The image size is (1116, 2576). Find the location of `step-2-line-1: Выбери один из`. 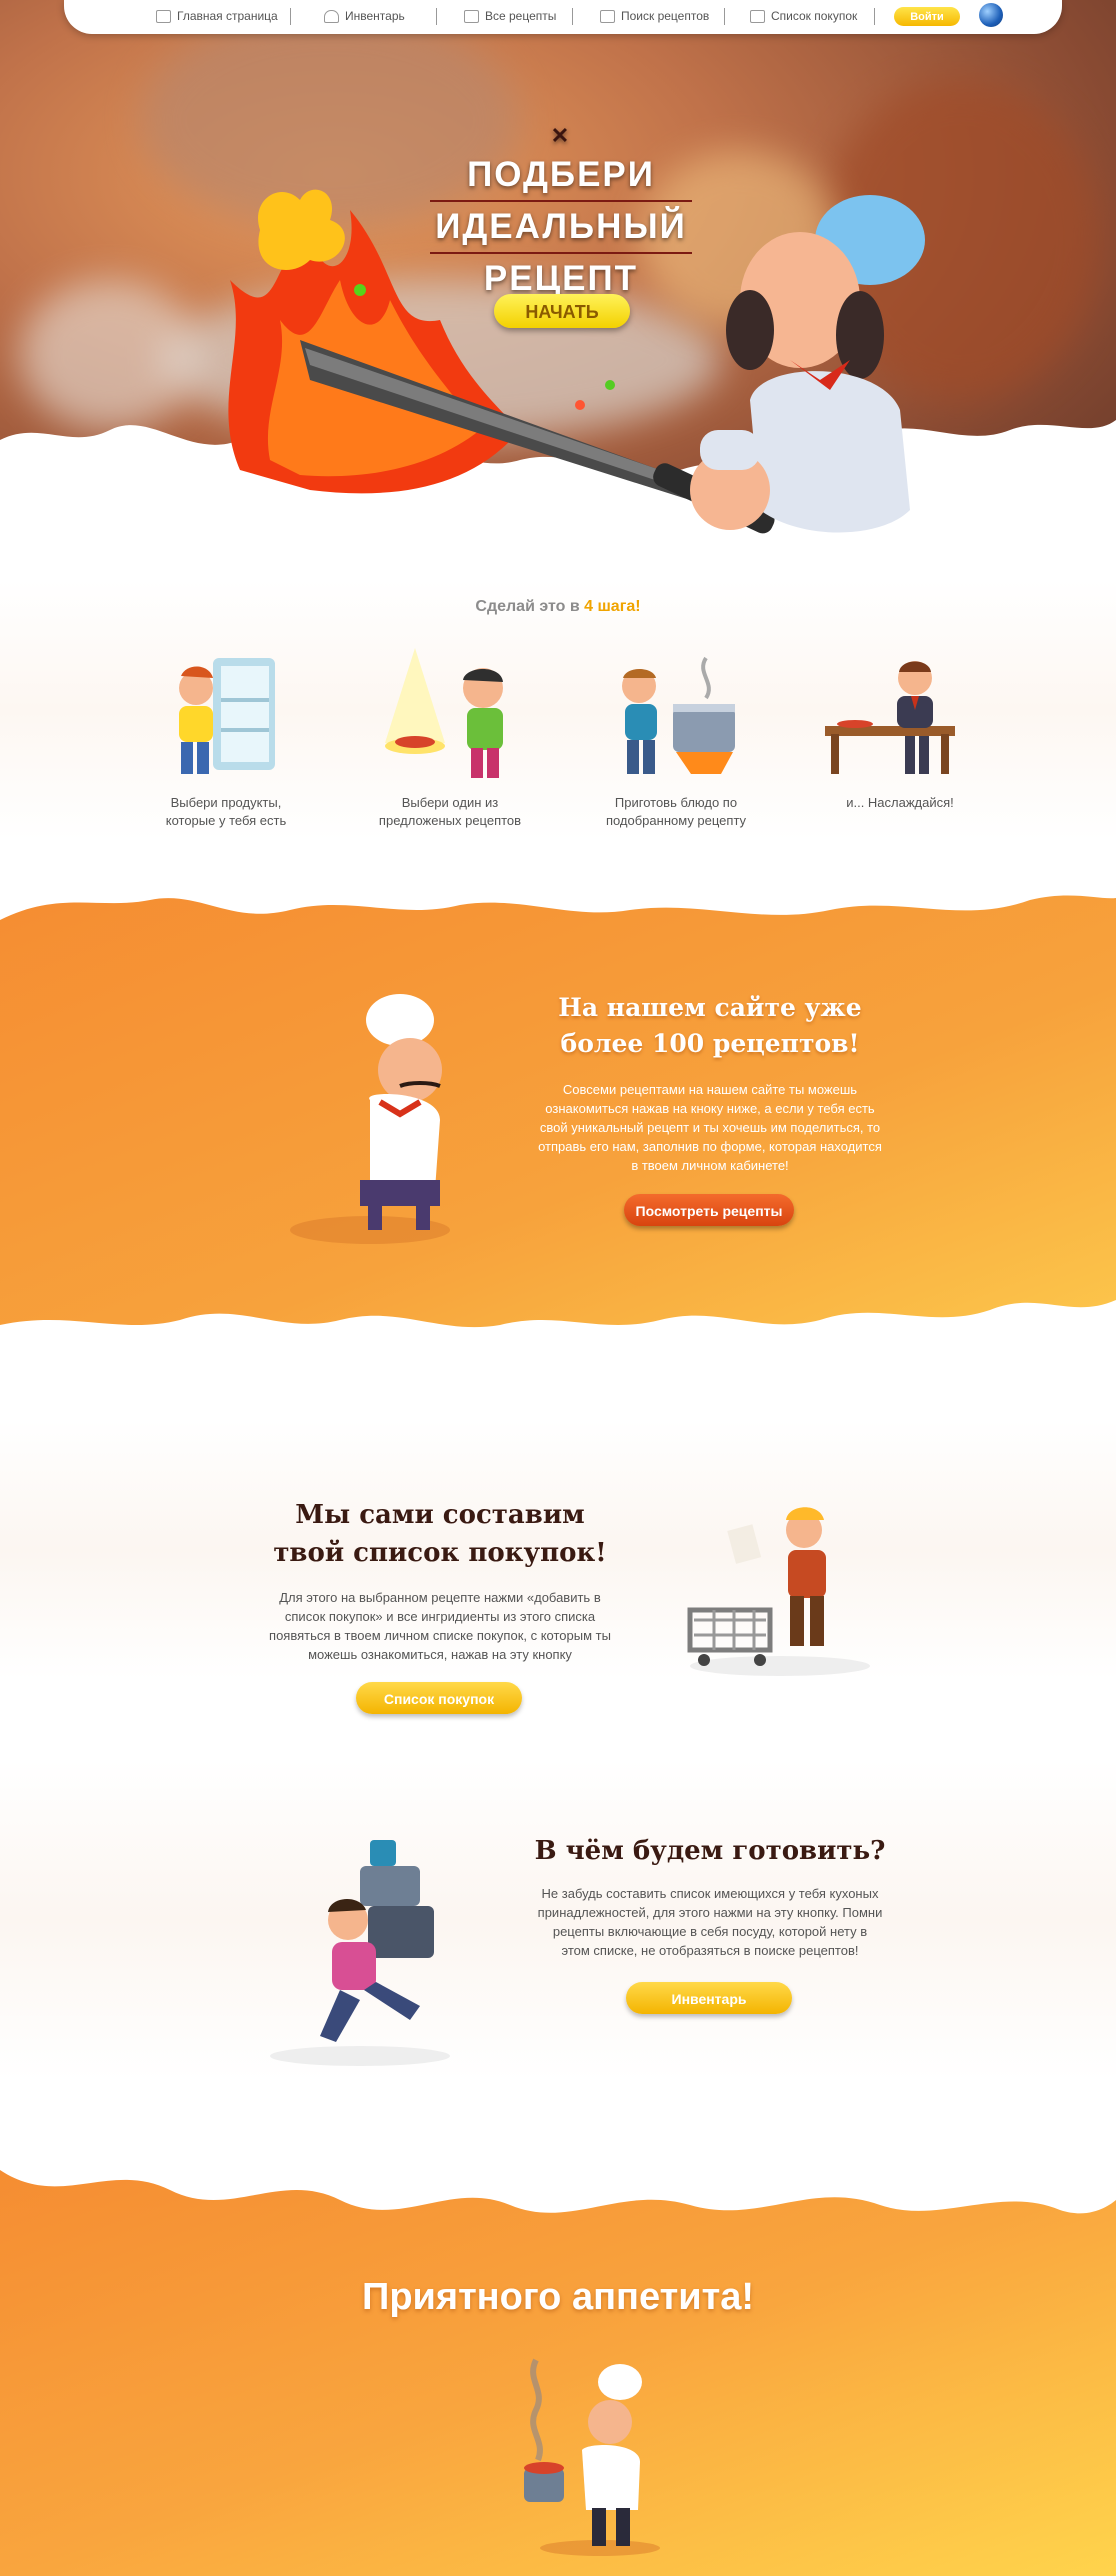

step-2-line-1: Выбери один из is located at coordinates (450, 802).